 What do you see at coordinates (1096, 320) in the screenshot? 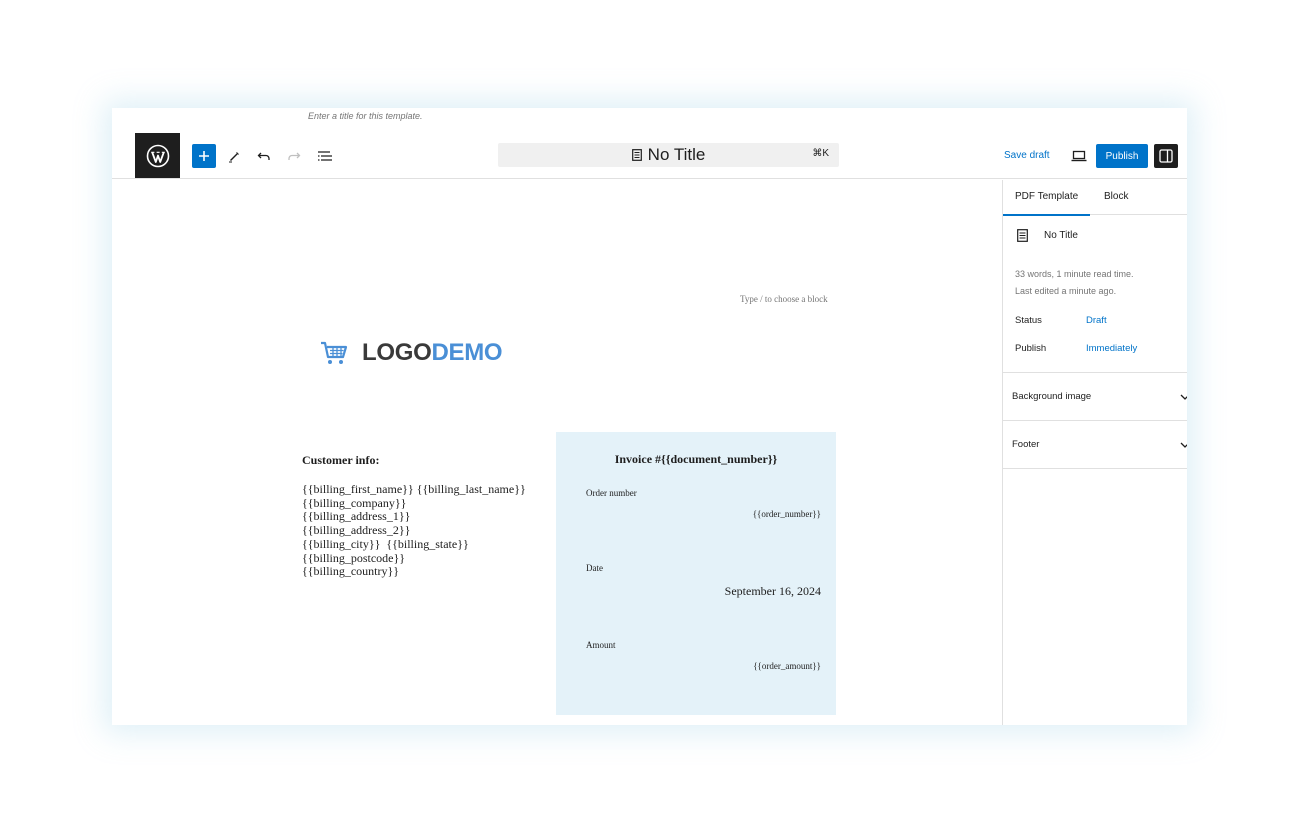
I see `status-value-button: Draft` at bounding box center [1096, 320].